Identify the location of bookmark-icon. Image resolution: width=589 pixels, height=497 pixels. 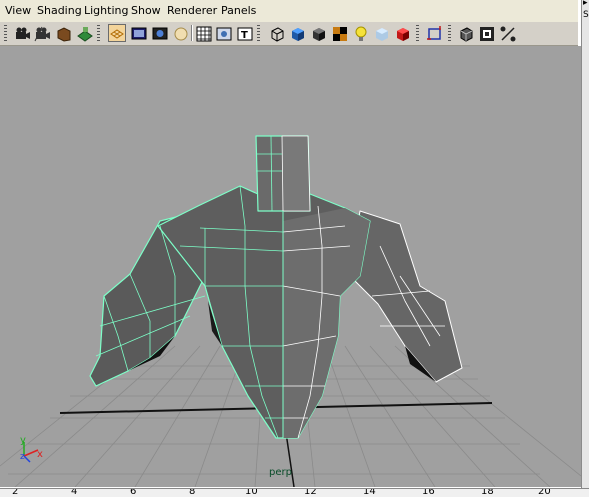
(63, 33).